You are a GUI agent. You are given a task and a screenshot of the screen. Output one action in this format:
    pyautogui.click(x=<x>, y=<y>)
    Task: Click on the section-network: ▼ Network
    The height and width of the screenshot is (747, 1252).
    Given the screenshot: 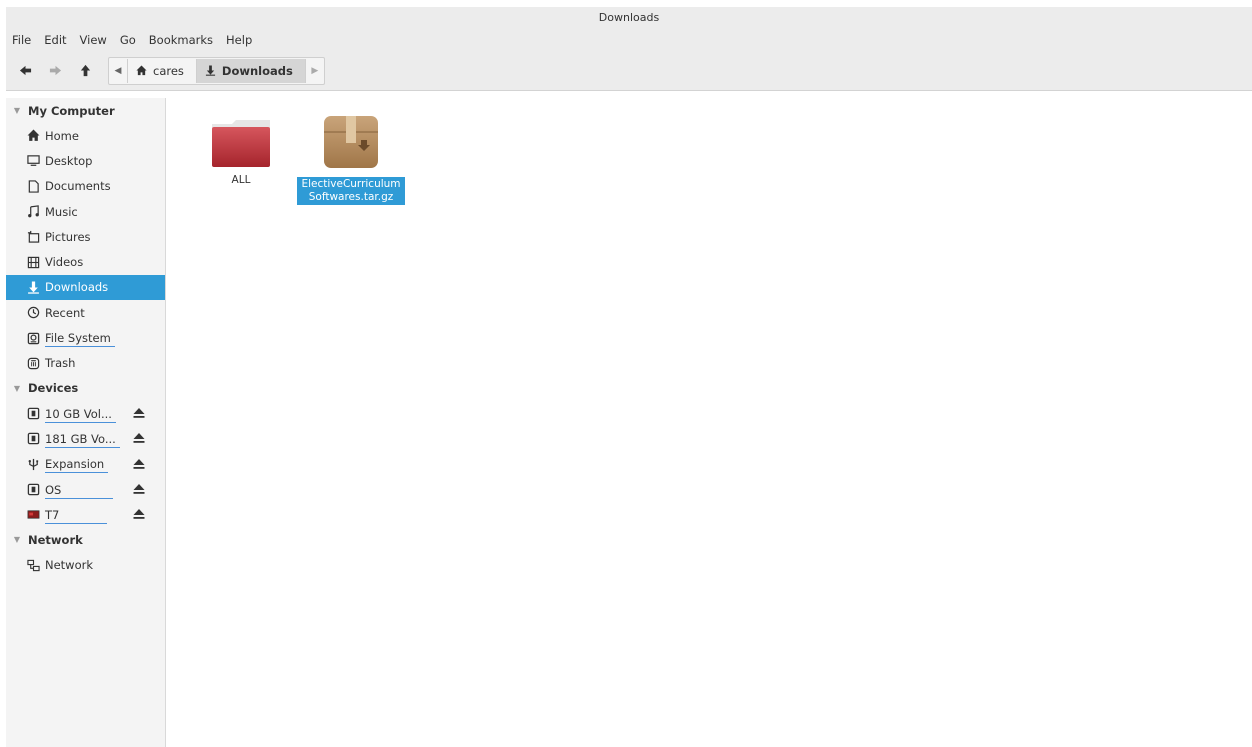 What is the action you would take?
    pyautogui.click(x=85, y=539)
    